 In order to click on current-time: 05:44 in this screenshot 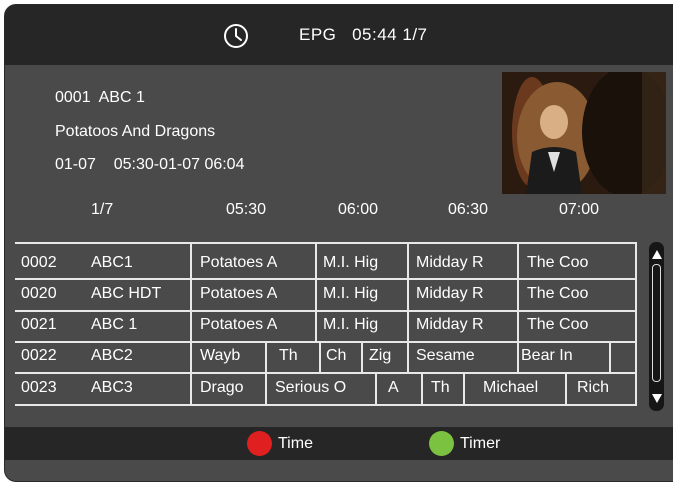, I will do `click(375, 34)`.